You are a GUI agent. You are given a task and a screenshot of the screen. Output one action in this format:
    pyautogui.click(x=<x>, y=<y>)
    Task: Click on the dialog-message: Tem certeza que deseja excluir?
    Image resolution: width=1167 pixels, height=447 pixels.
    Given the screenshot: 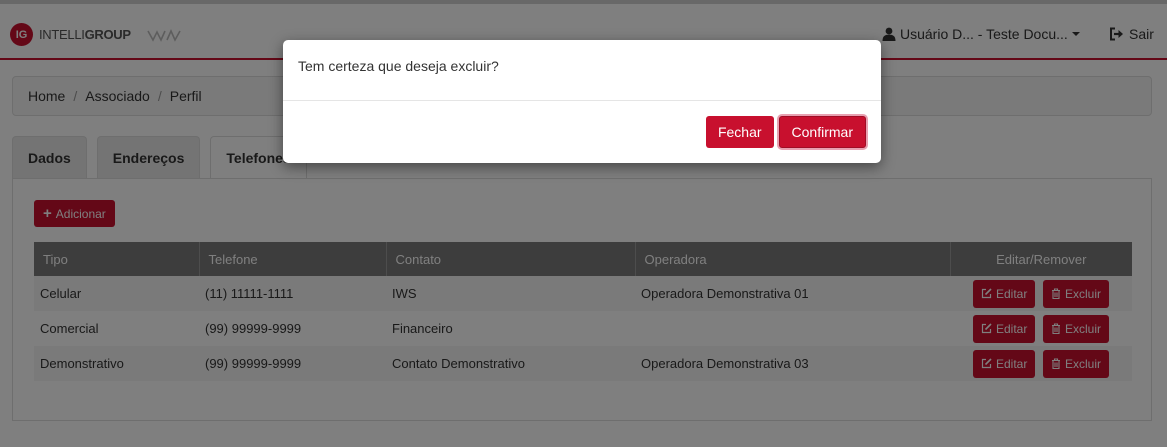 What is the action you would take?
    pyautogui.click(x=582, y=70)
    